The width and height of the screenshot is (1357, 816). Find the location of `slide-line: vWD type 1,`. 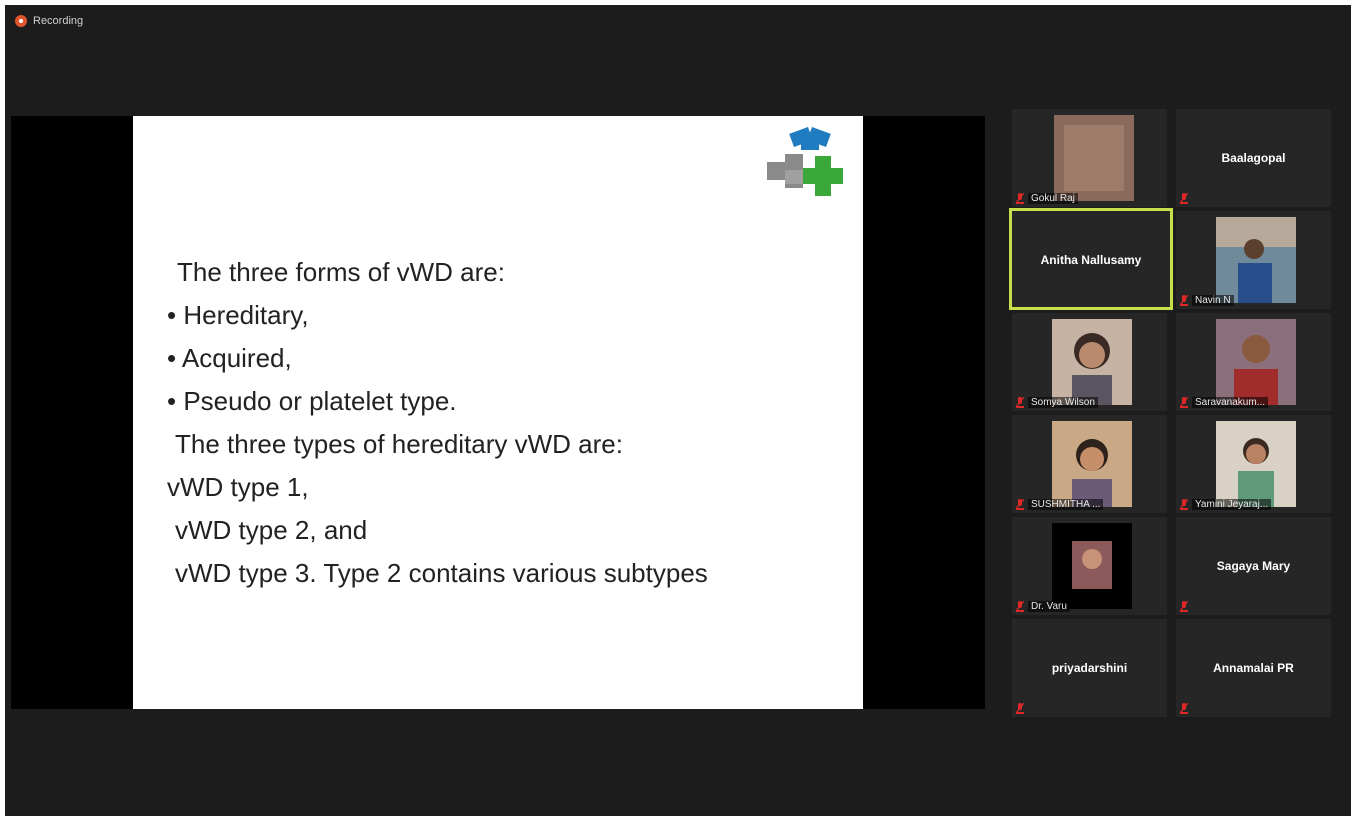

slide-line: vWD type 1, is located at coordinates (238, 487).